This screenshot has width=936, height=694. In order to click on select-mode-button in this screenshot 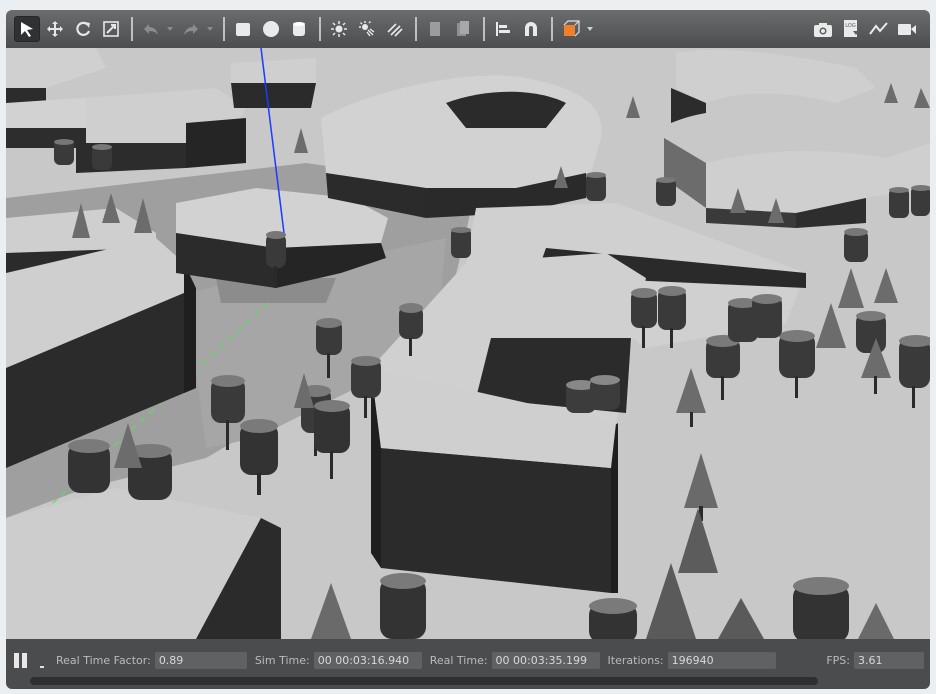, I will do `click(27, 29)`.